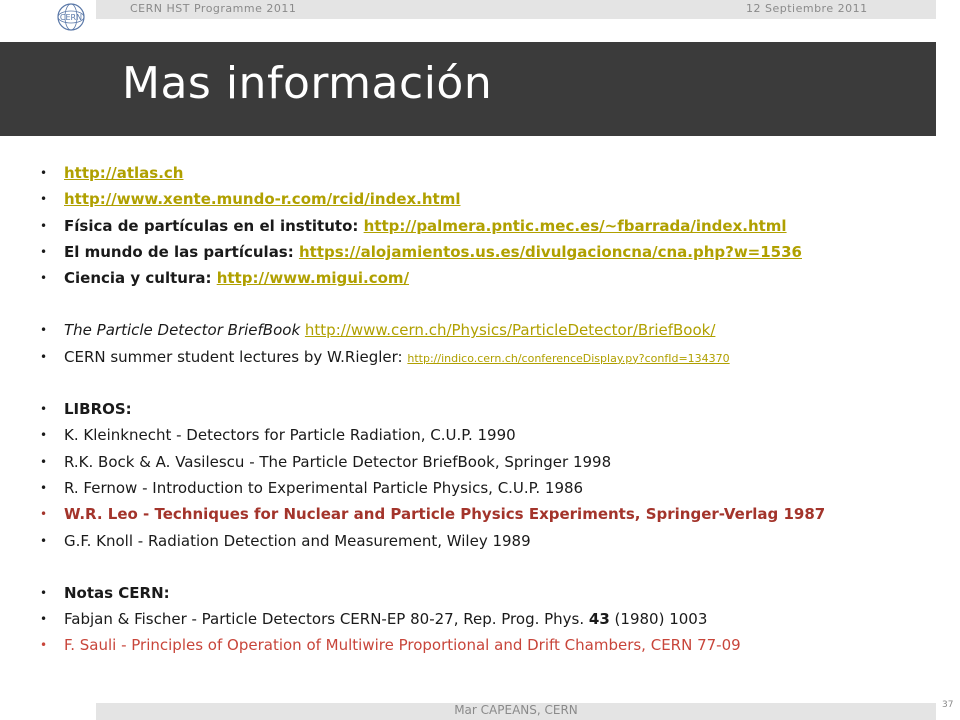 The image size is (960, 720). Describe the element at coordinates (599, 619) in the screenshot. I see `note-item-volume: 43` at that location.